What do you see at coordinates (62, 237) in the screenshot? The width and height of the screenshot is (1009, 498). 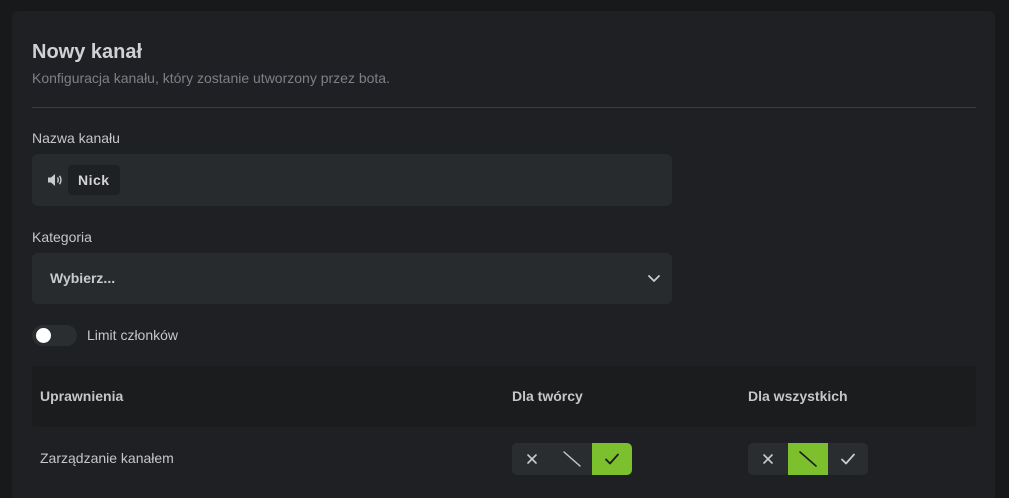 I see `category-label: Kategoria` at bounding box center [62, 237].